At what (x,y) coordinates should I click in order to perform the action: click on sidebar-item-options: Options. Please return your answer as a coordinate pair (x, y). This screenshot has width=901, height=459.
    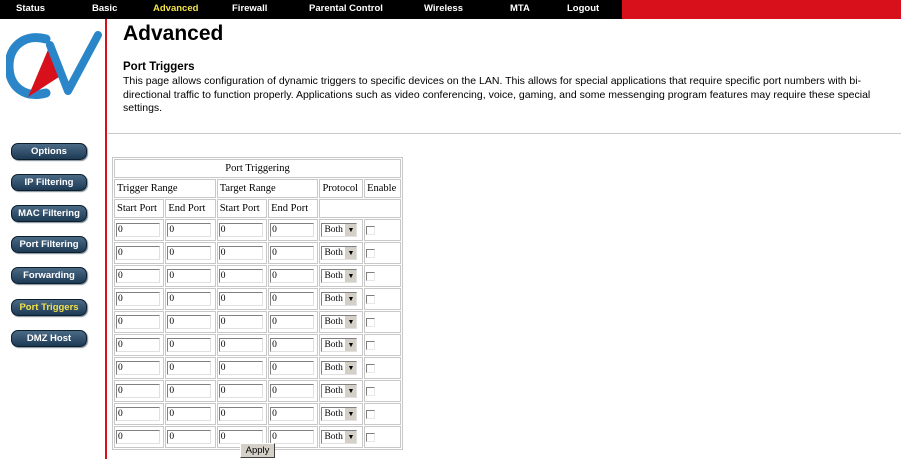
    Looking at the image, I should click on (49, 151).